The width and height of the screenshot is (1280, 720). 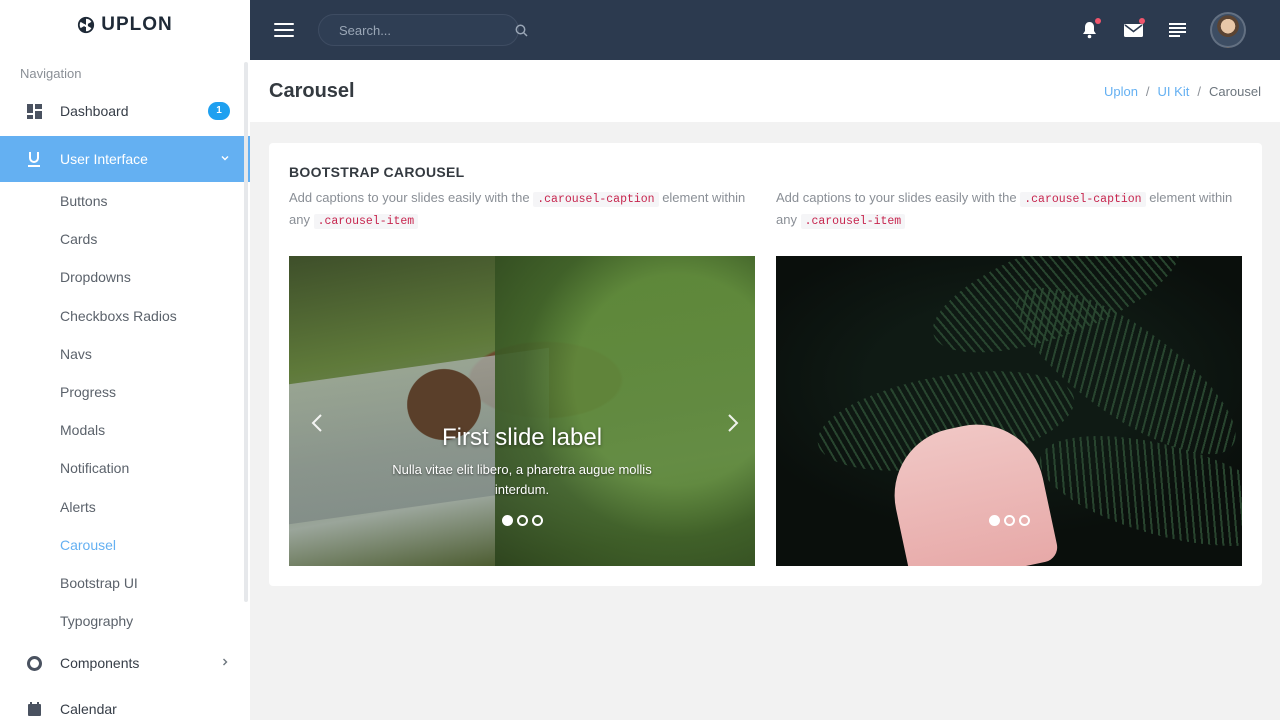 What do you see at coordinates (284, 30) in the screenshot?
I see `hamburger-menu-icon` at bounding box center [284, 30].